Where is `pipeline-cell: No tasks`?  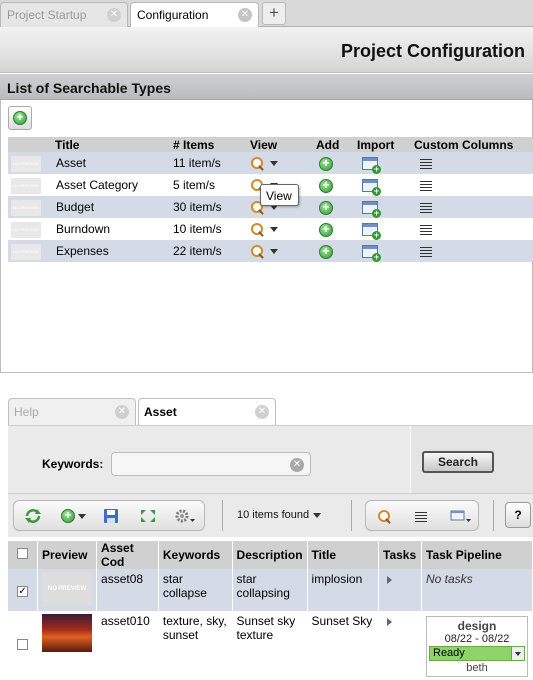 pipeline-cell: No tasks is located at coordinates (477, 590).